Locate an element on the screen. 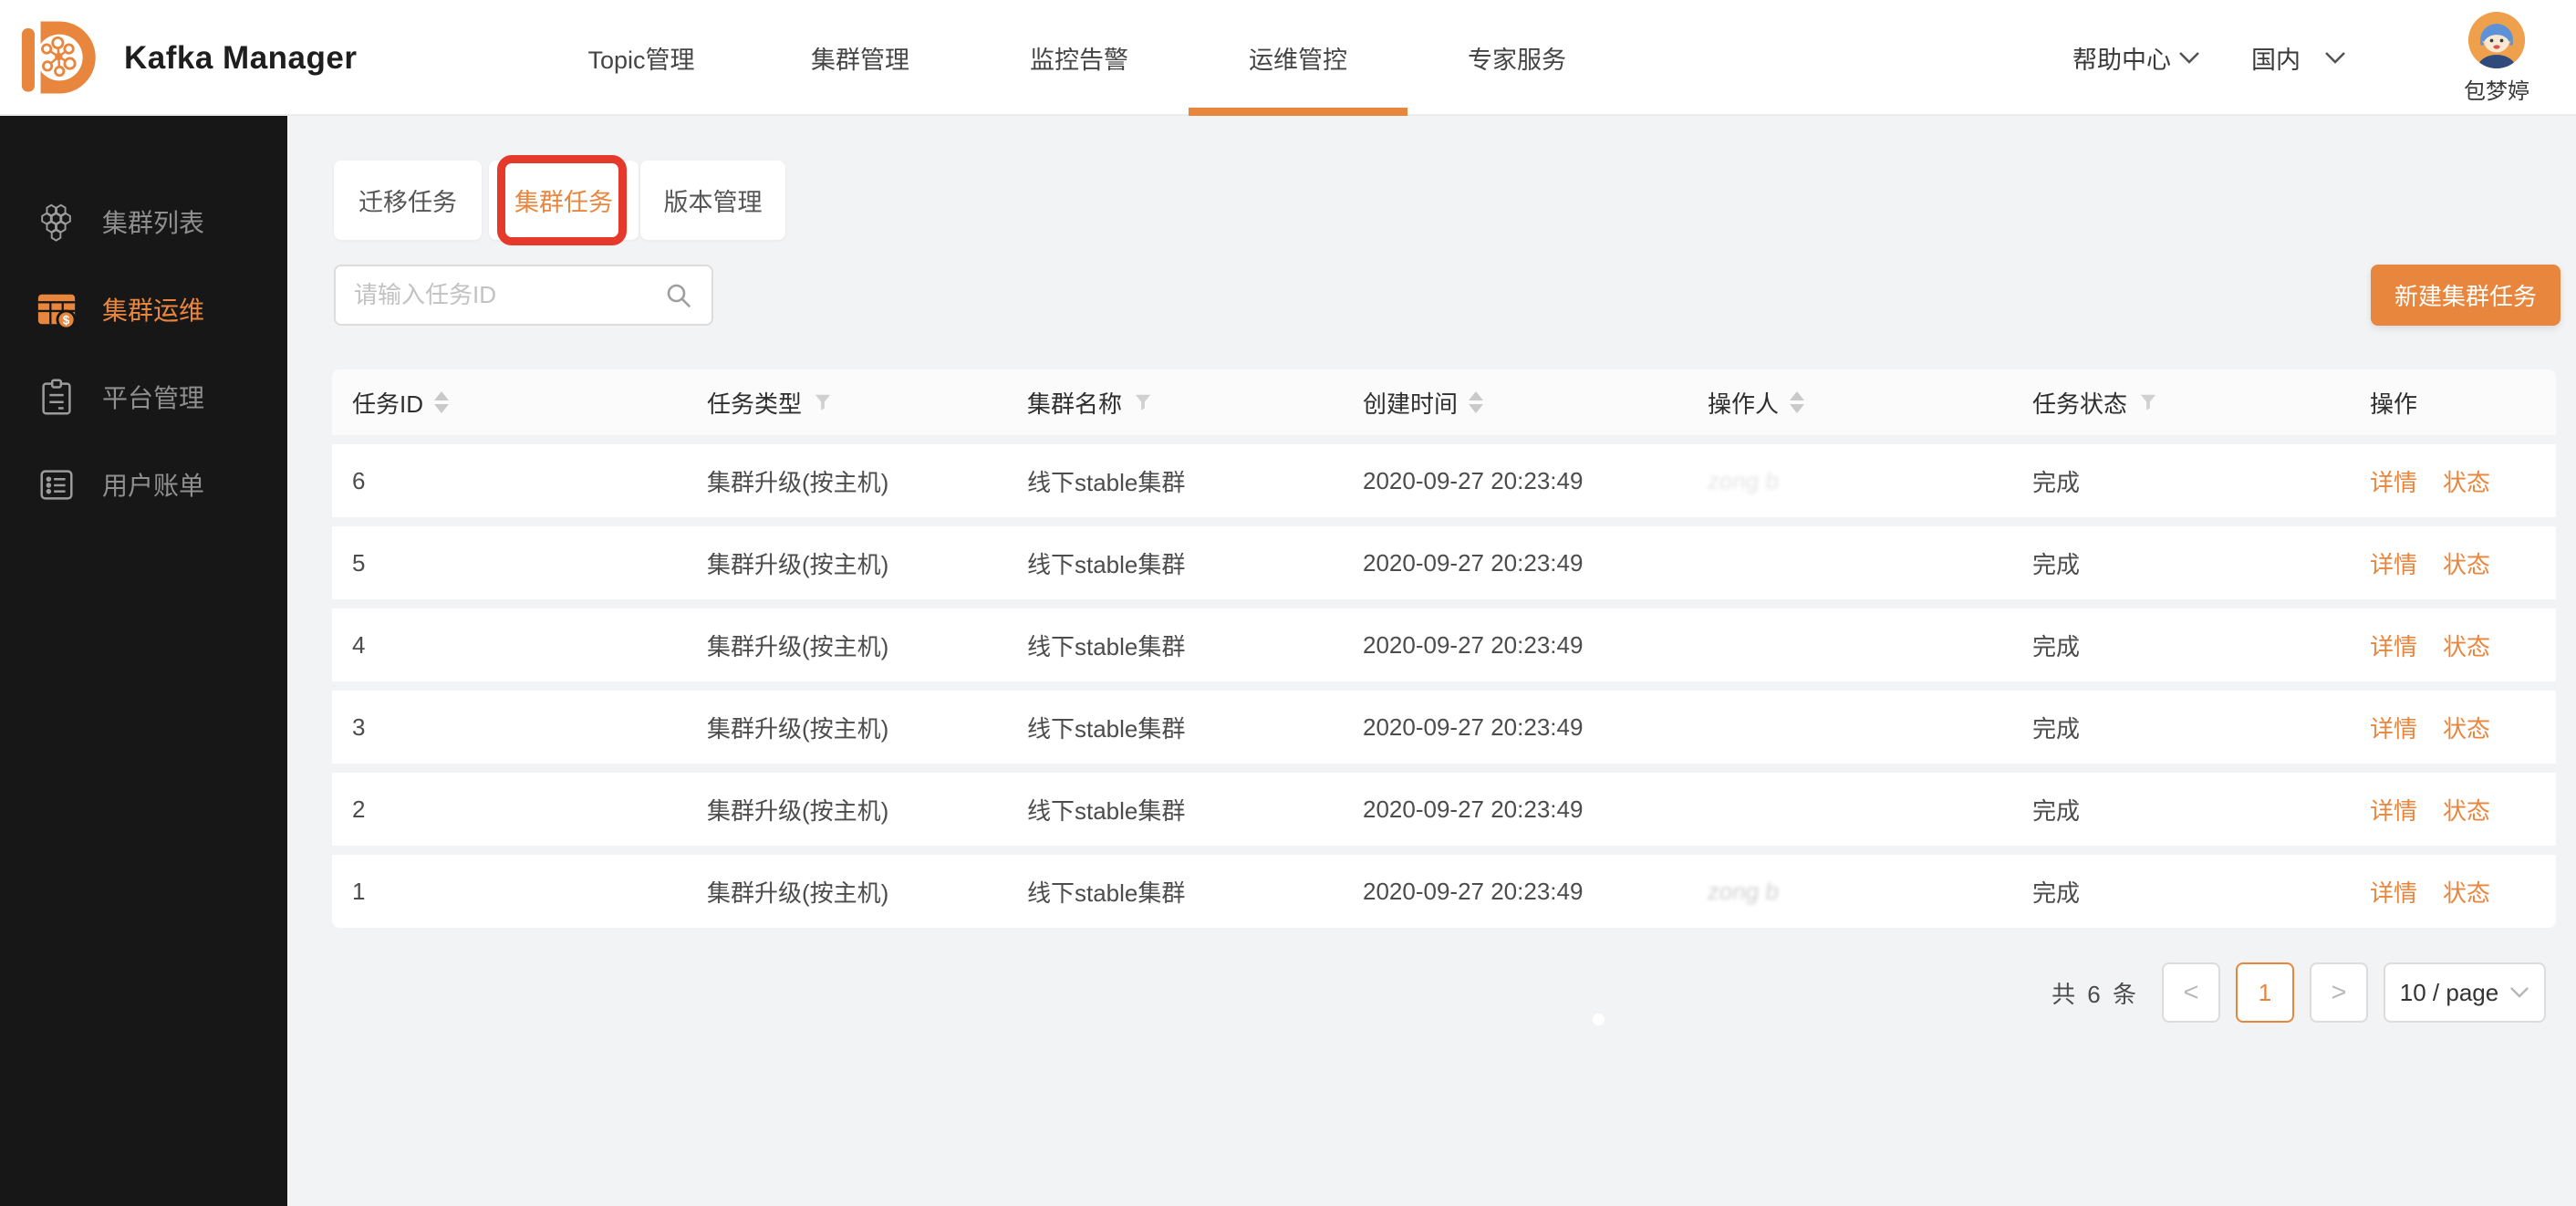  nav-cluster-management: 集群管理 is located at coordinates (861, 58).